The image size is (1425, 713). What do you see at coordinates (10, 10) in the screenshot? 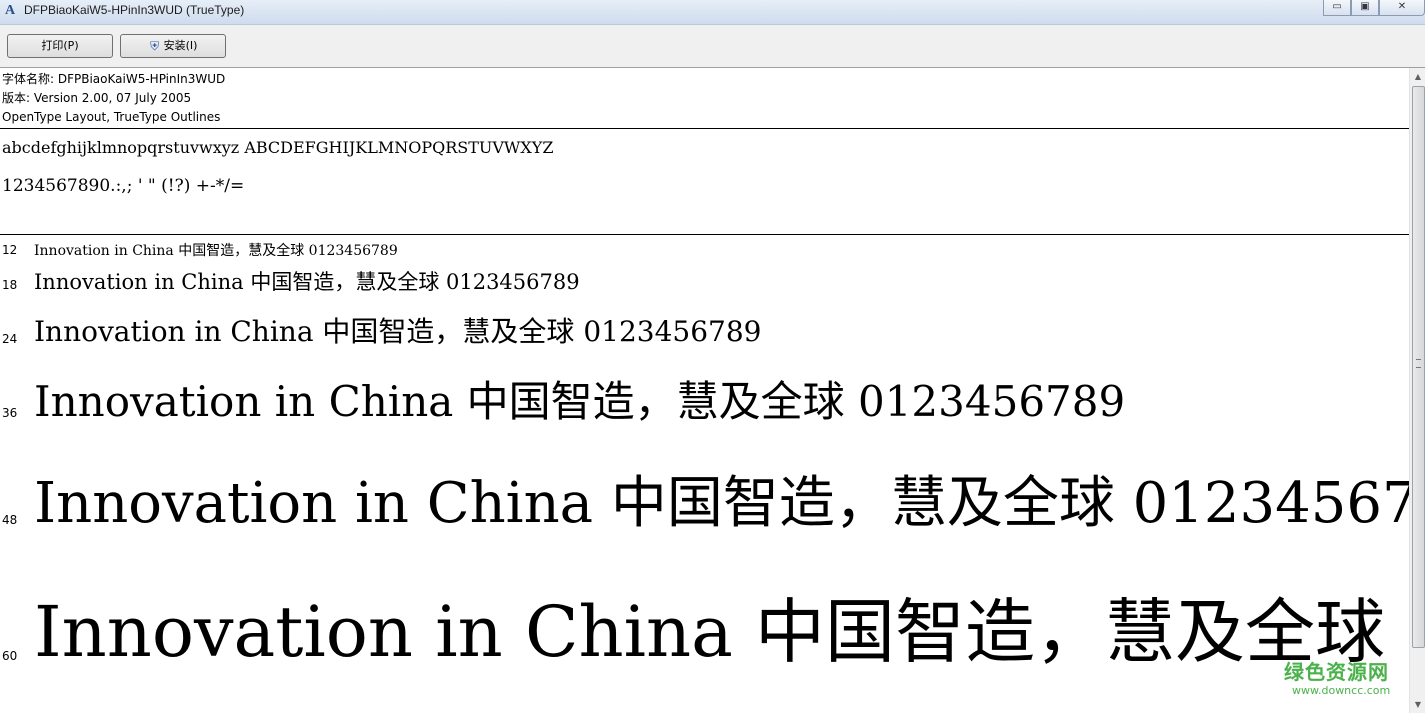
I see `font-app-icon: A` at bounding box center [10, 10].